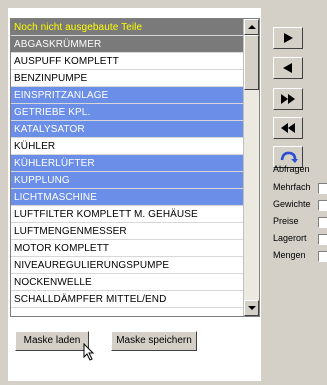  I want to click on list-item: AUSPUFF KOMPLETT, so click(127, 61).